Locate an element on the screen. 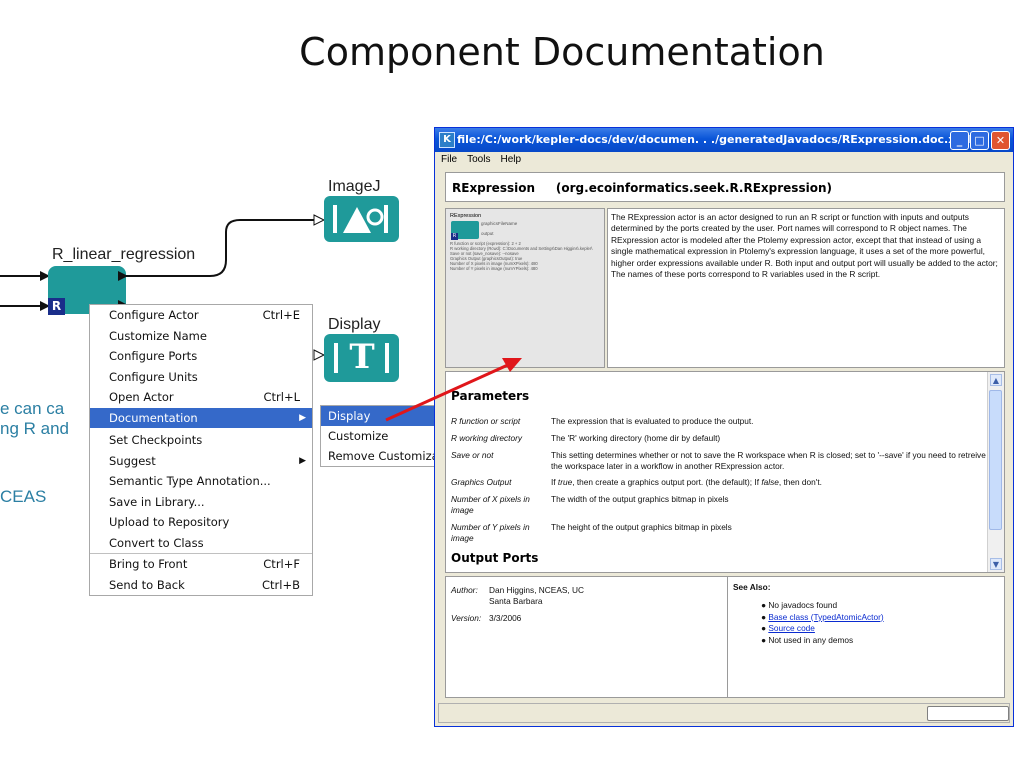  close-icon: ✕ is located at coordinates (1000, 140).